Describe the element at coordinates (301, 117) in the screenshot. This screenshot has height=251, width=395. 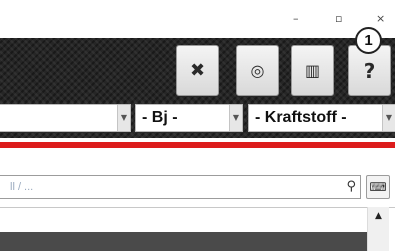
I see `fuel-select-value: - Kraftstoff -` at that location.